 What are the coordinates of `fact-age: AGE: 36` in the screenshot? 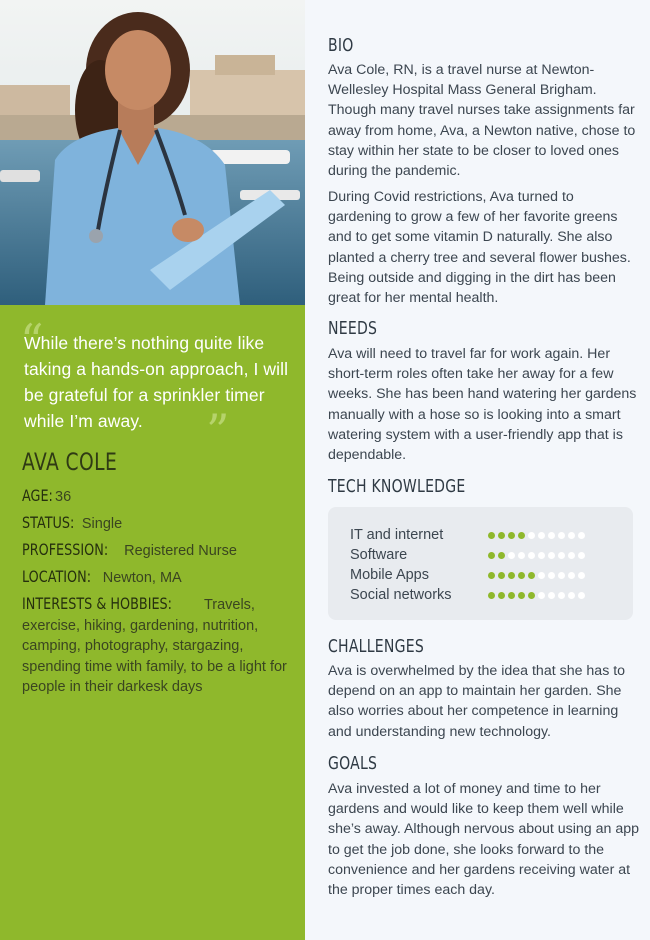 It's located at (157, 496).